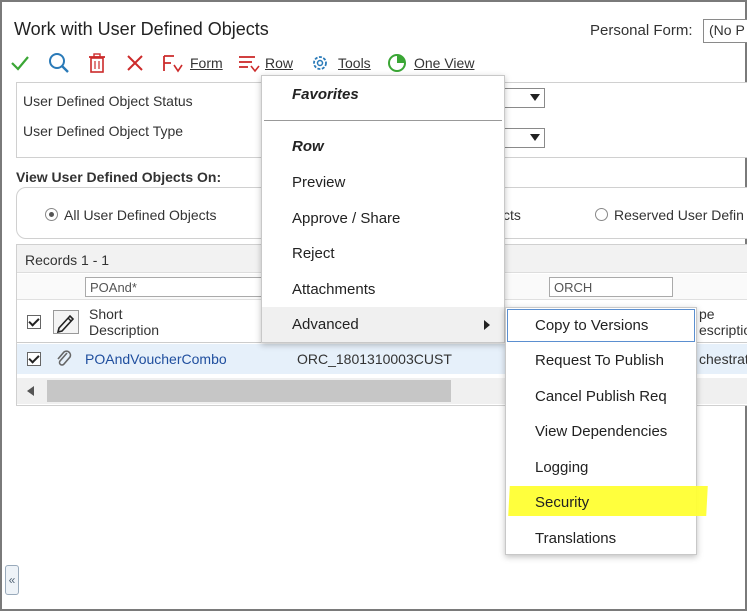 This screenshot has height=611, width=747. Describe the element at coordinates (383, 120) in the screenshot. I see `menu-separator` at that location.